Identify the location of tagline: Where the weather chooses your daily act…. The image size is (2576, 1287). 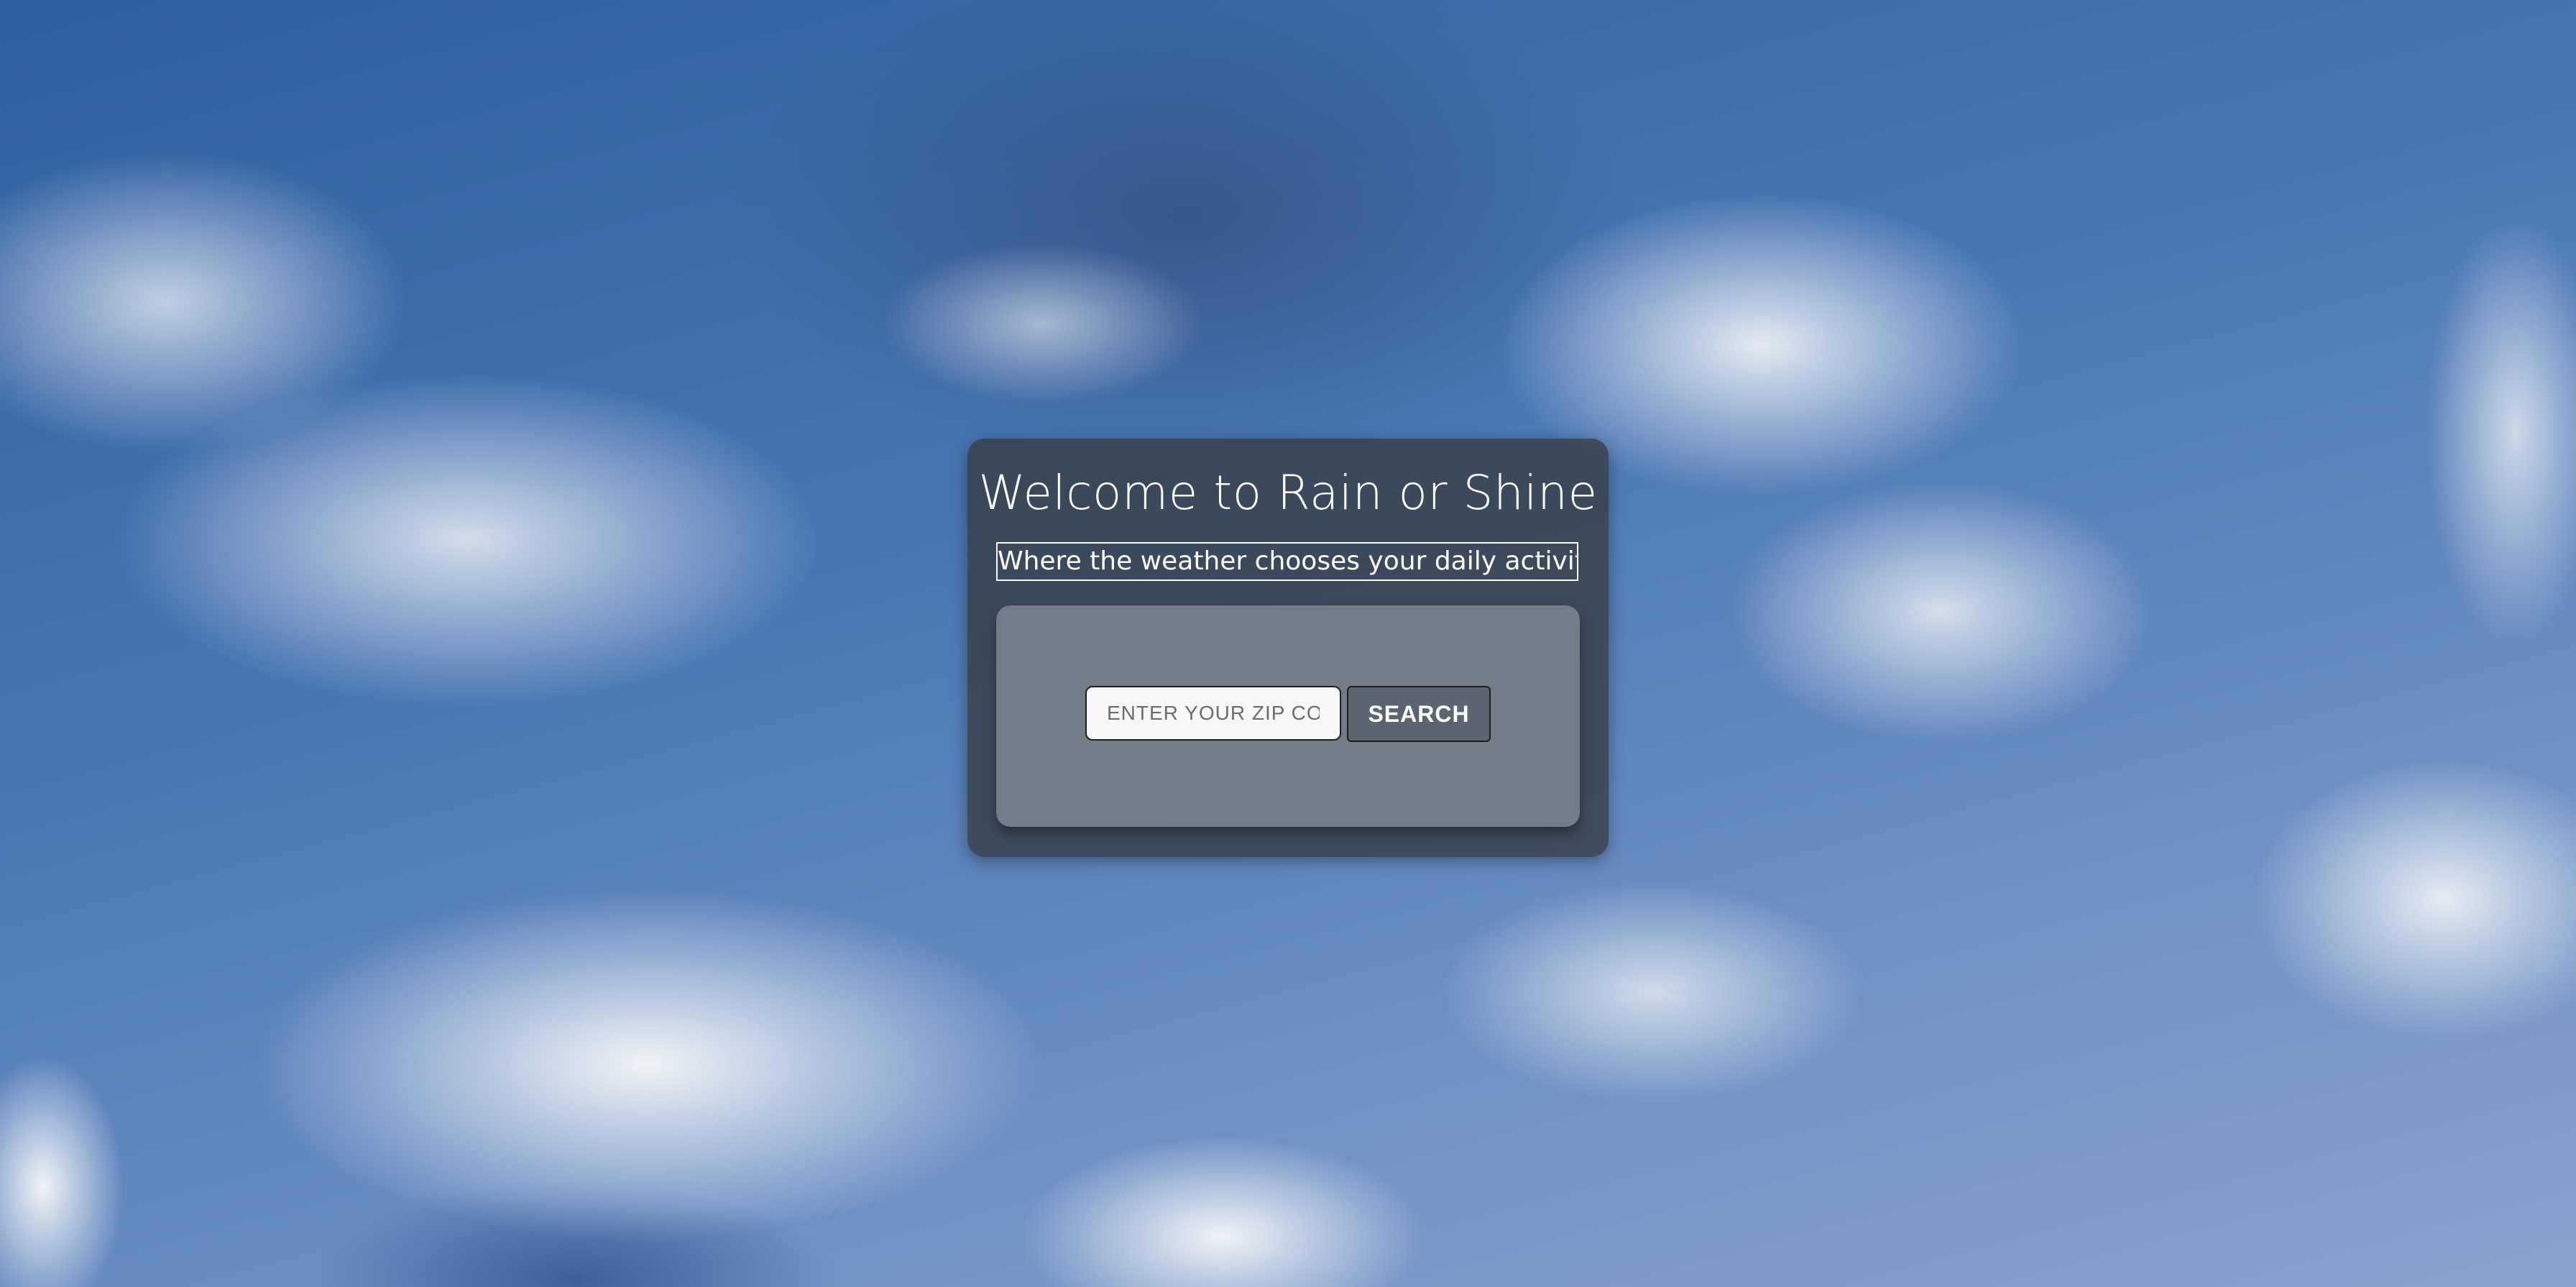
(1287, 561).